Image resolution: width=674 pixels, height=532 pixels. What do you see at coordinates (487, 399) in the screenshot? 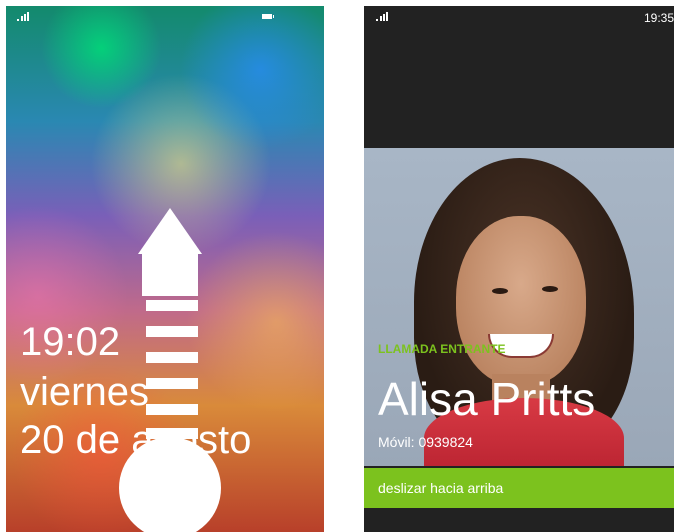
I see `caller-name: Alisa Pritts` at bounding box center [487, 399].